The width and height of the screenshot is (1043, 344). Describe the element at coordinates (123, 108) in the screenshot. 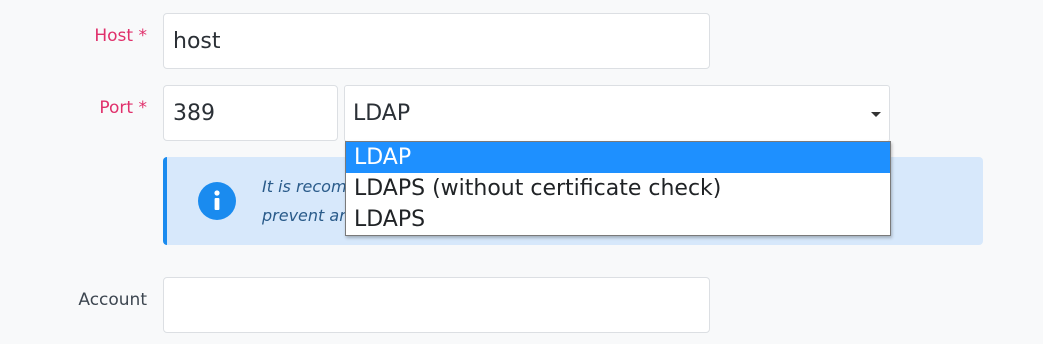

I see `port-label: Port *` at that location.